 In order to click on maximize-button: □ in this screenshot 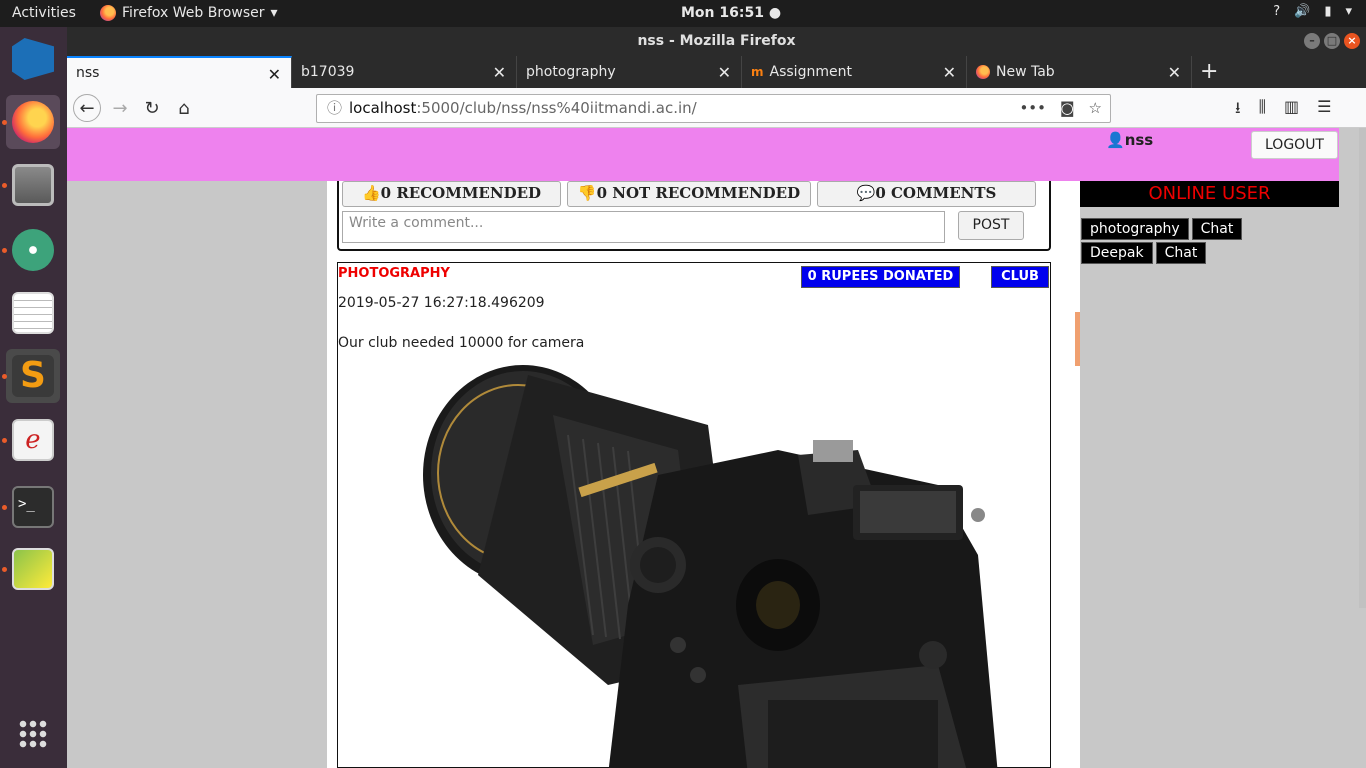, I will do `click(1332, 41)`.